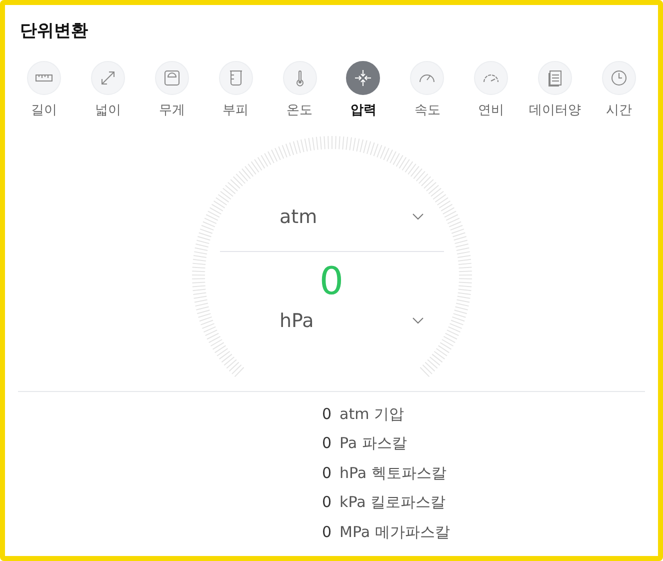 The image size is (663, 561). What do you see at coordinates (393, 502) in the screenshot?
I see `unit-name: kPa 킬로파스칼` at bounding box center [393, 502].